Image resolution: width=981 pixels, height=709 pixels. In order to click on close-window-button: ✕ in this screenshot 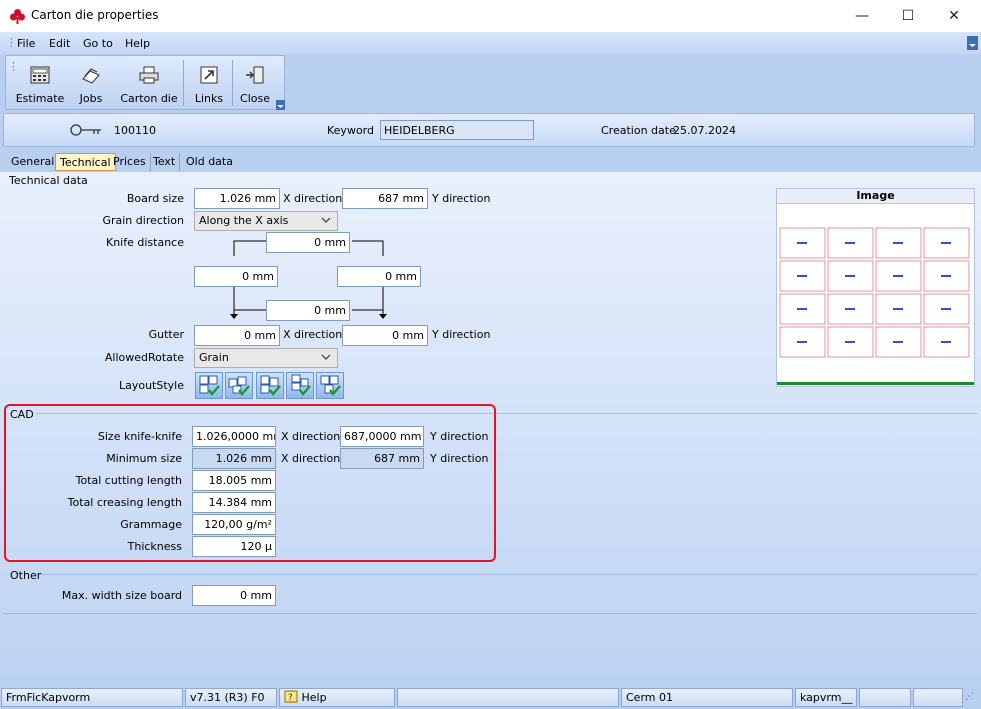, I will do `click(954, 16)`.